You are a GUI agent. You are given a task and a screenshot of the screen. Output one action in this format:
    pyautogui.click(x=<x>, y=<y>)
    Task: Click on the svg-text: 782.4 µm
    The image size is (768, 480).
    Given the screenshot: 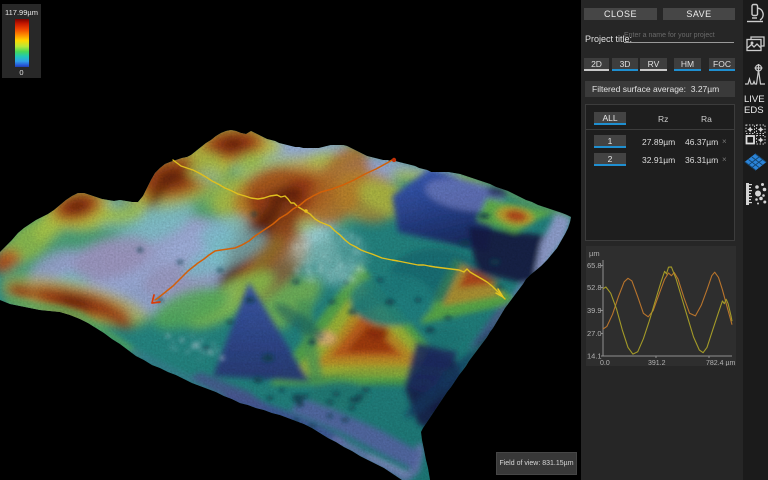 What is the action you would take?
    pyautogui.click(x=720, y=363)
    